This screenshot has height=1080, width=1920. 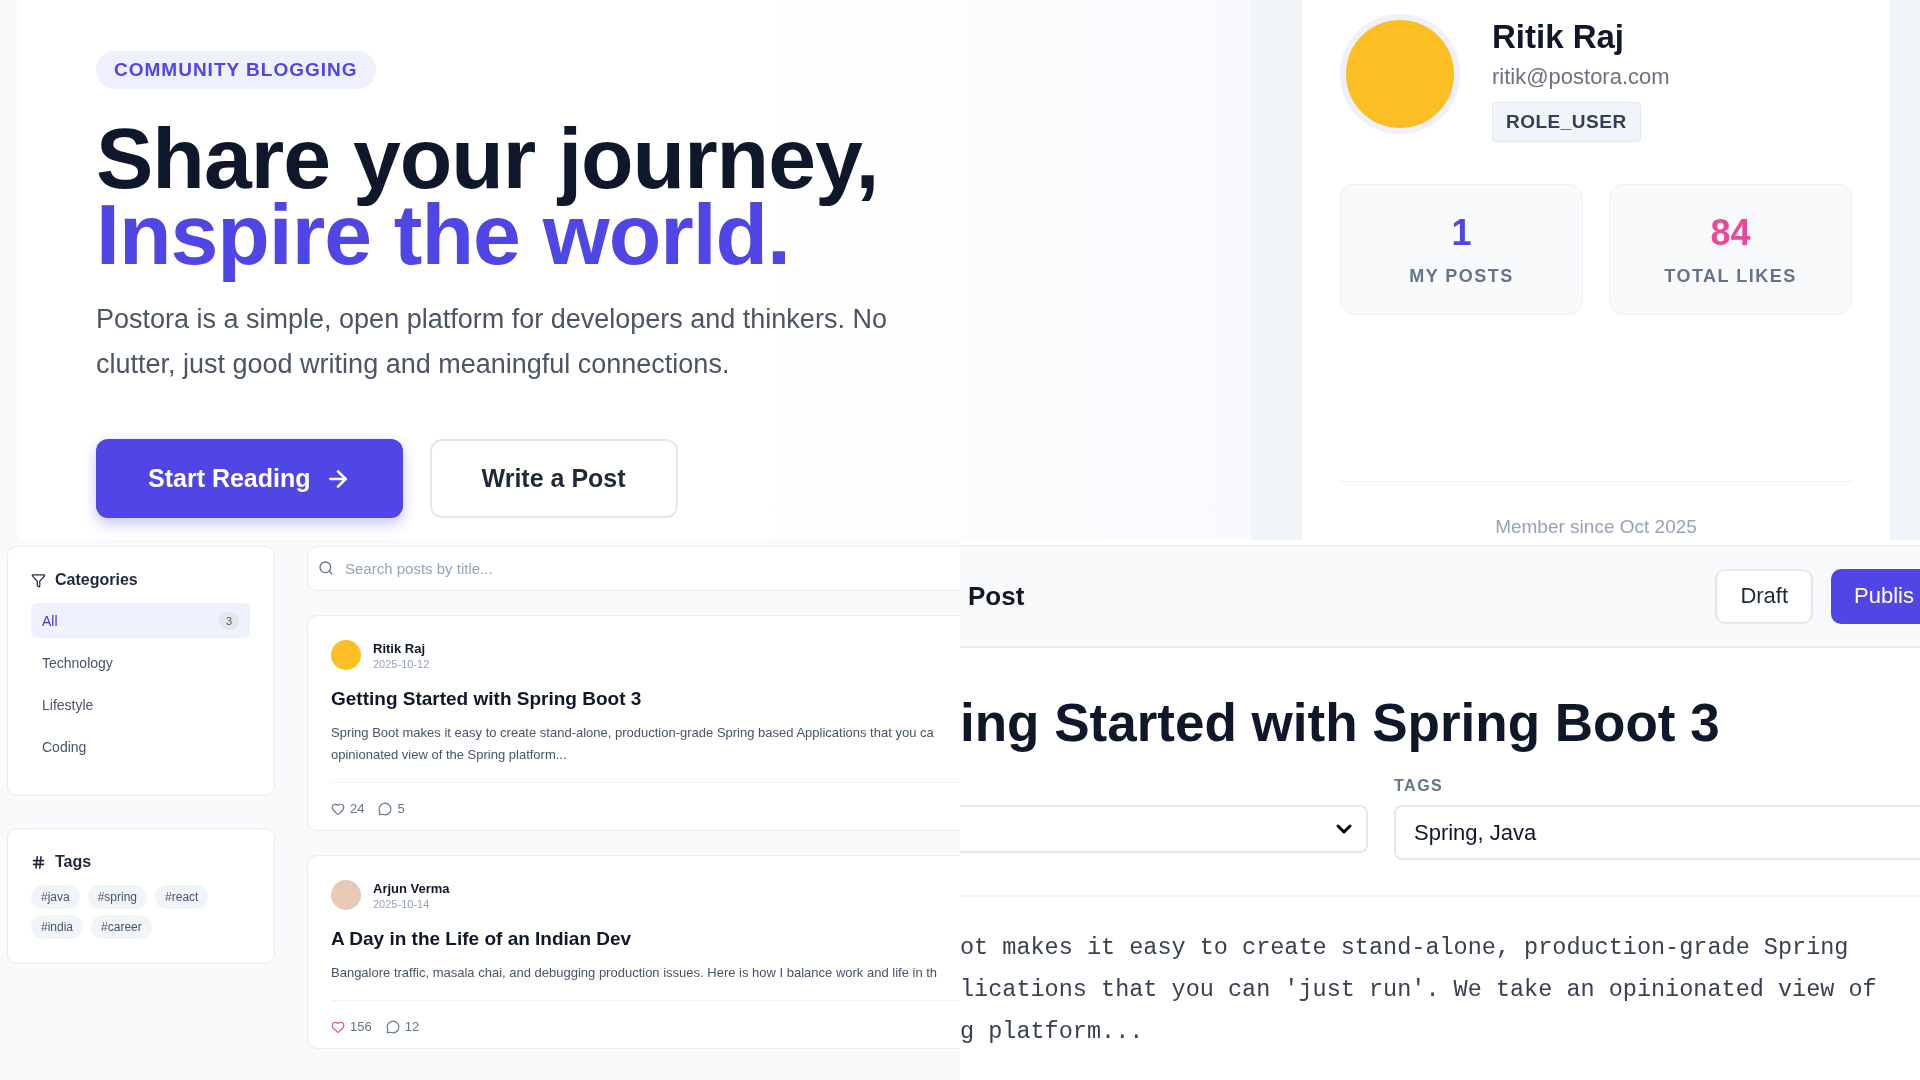 I want to click on post-card, so click(x=633, y=723).